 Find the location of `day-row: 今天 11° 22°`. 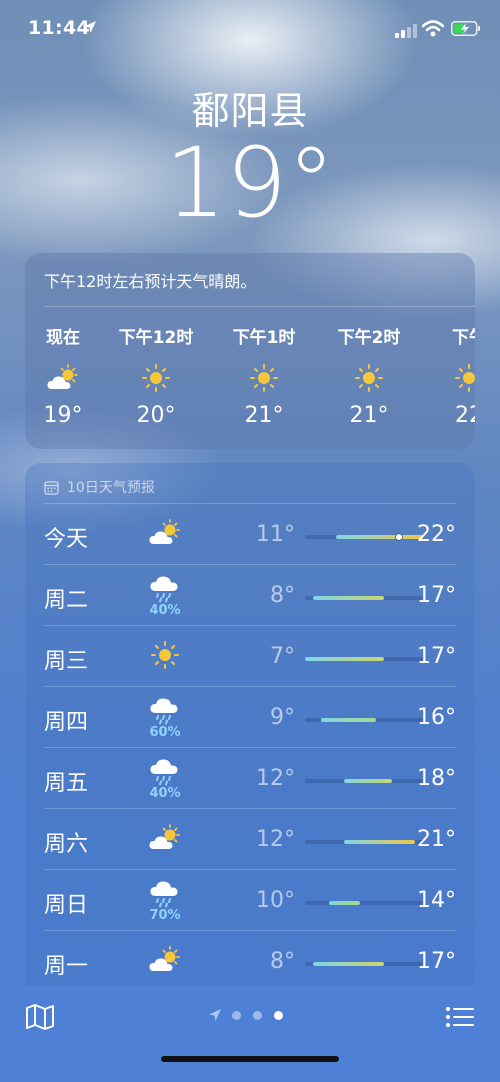

day-row: 今天 11° 22° is located at coordinates (250, 534).